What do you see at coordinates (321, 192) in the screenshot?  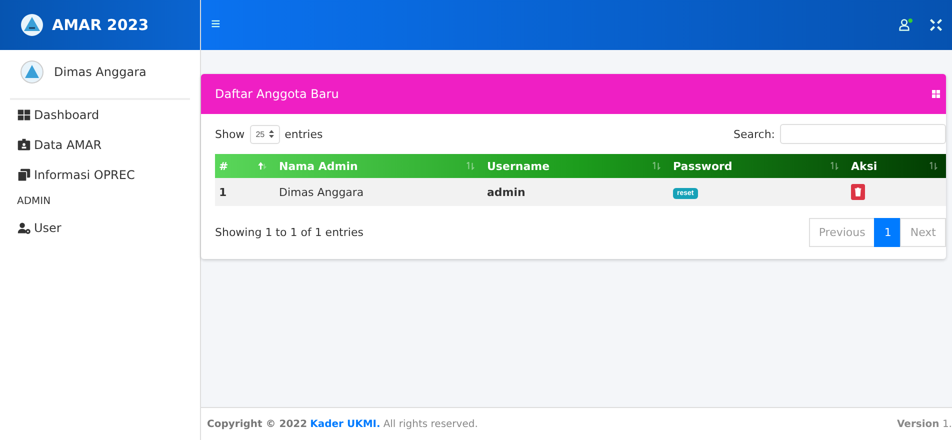 I see `table-cell: Dimas Anggara` at bounding box center [321, 192].